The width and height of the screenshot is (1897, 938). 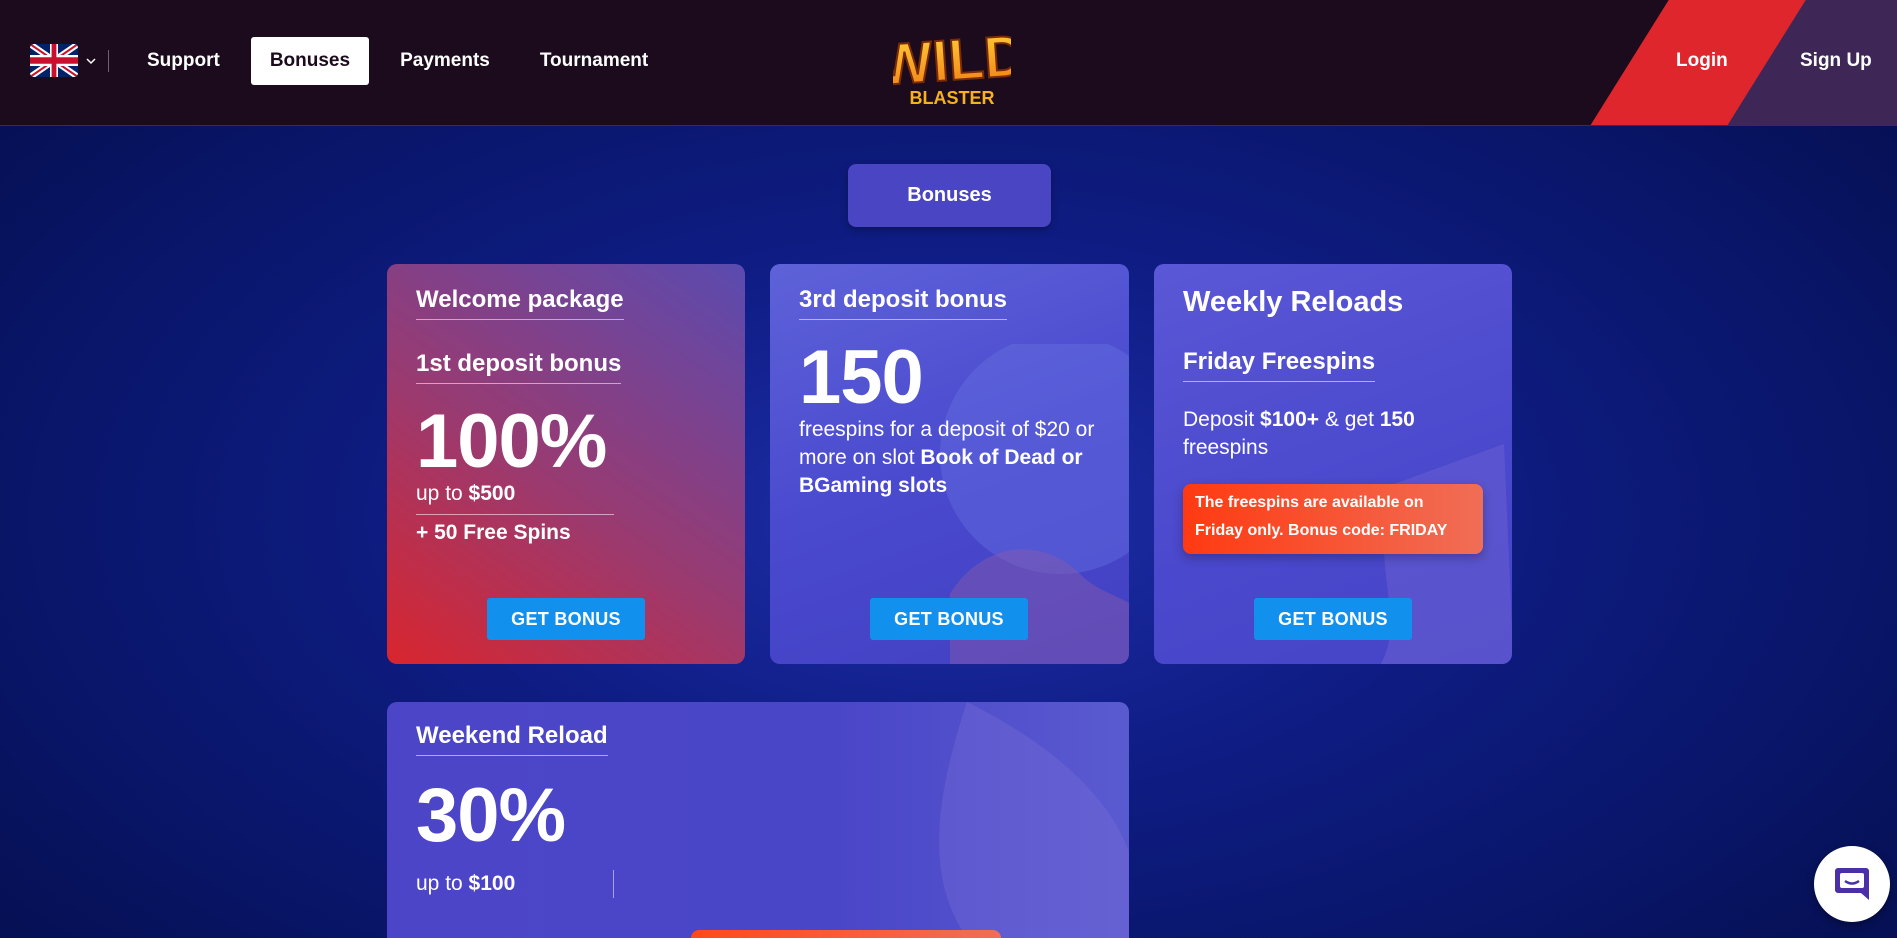 I want to click on uk-flag-icon, so click(x=54, y=60).